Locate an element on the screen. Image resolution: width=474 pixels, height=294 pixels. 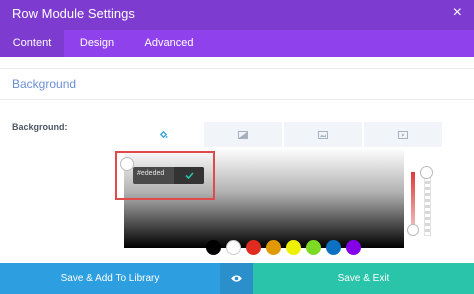
tab-content: Content is located at coordinates (32, 43).